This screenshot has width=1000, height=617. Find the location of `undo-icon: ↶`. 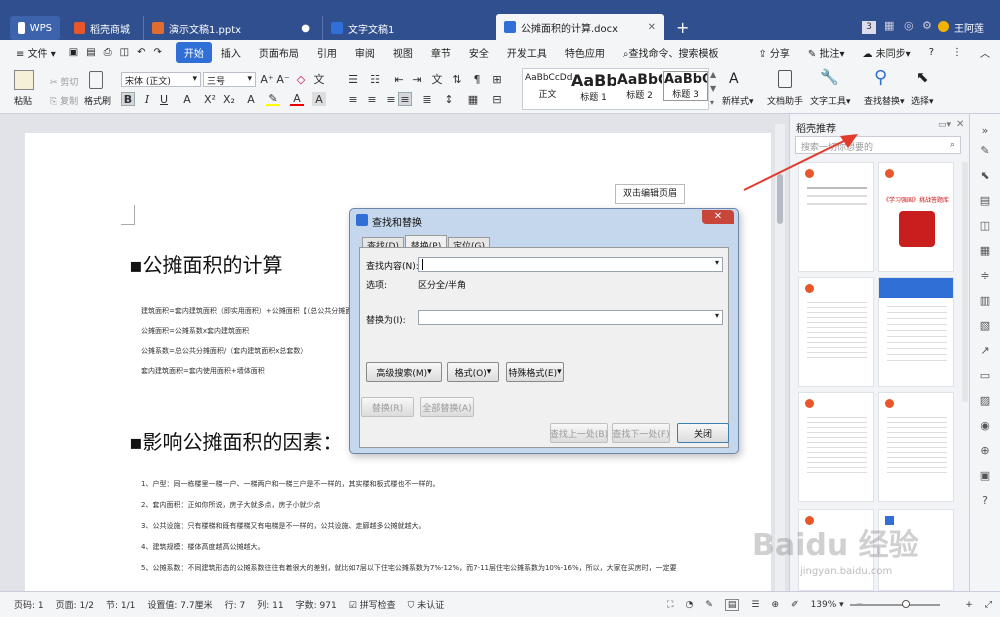

undo-icon: ↶ is located at coordinates (141, 52).